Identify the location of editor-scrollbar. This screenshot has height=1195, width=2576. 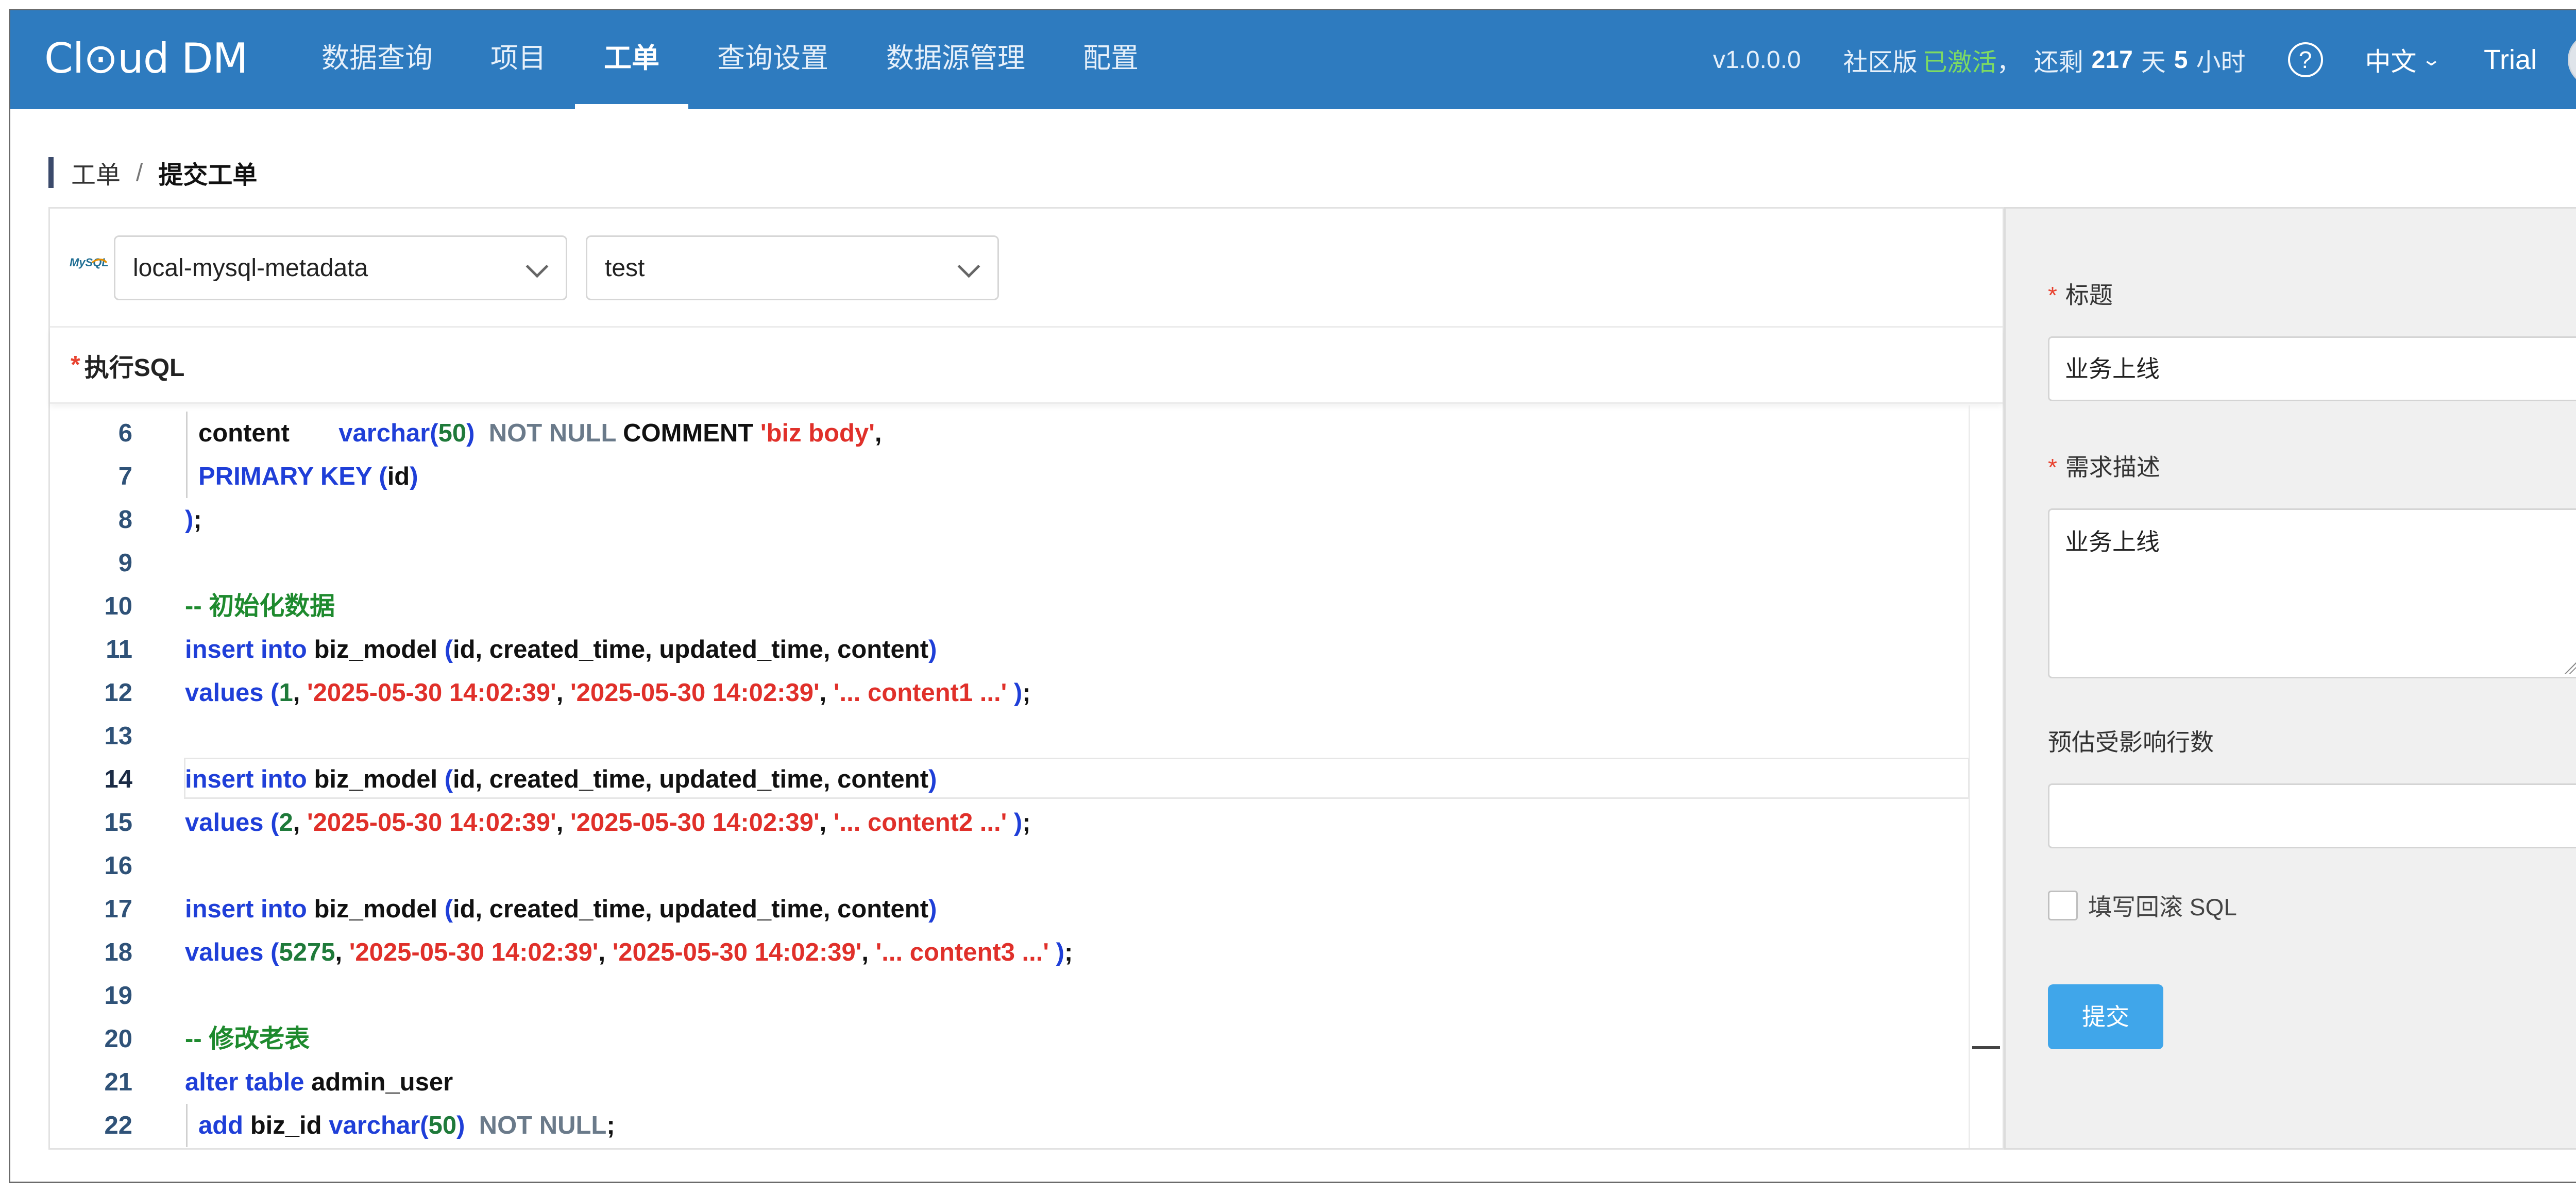
(1985, 776).